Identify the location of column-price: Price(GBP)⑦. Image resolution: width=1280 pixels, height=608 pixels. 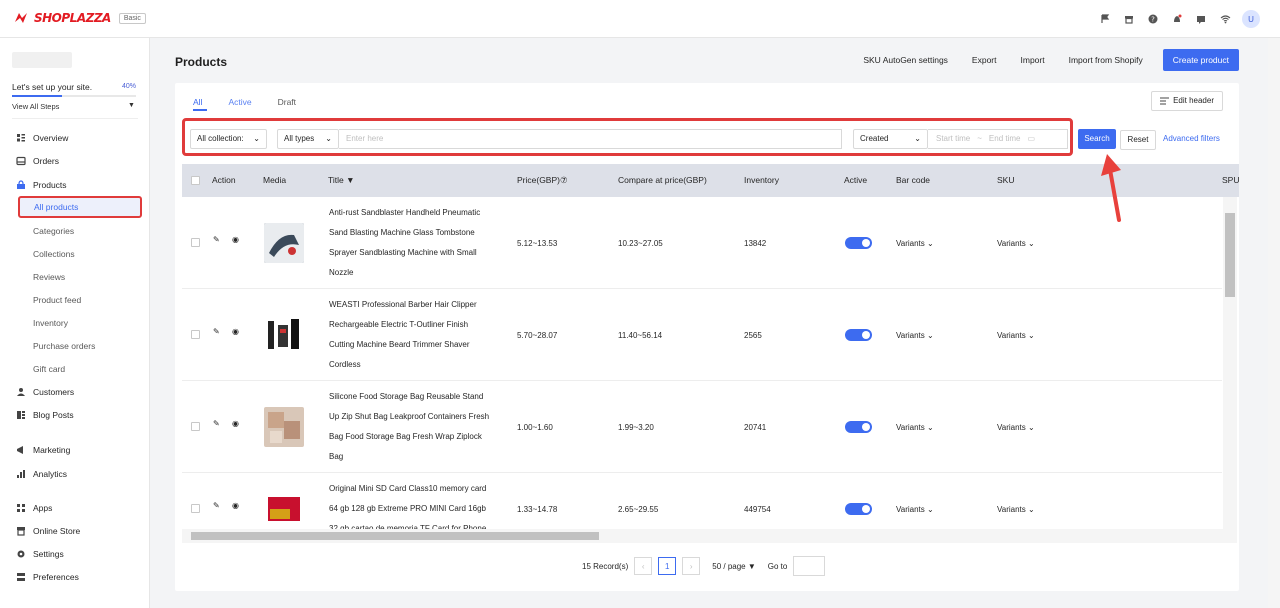
(542, 180).